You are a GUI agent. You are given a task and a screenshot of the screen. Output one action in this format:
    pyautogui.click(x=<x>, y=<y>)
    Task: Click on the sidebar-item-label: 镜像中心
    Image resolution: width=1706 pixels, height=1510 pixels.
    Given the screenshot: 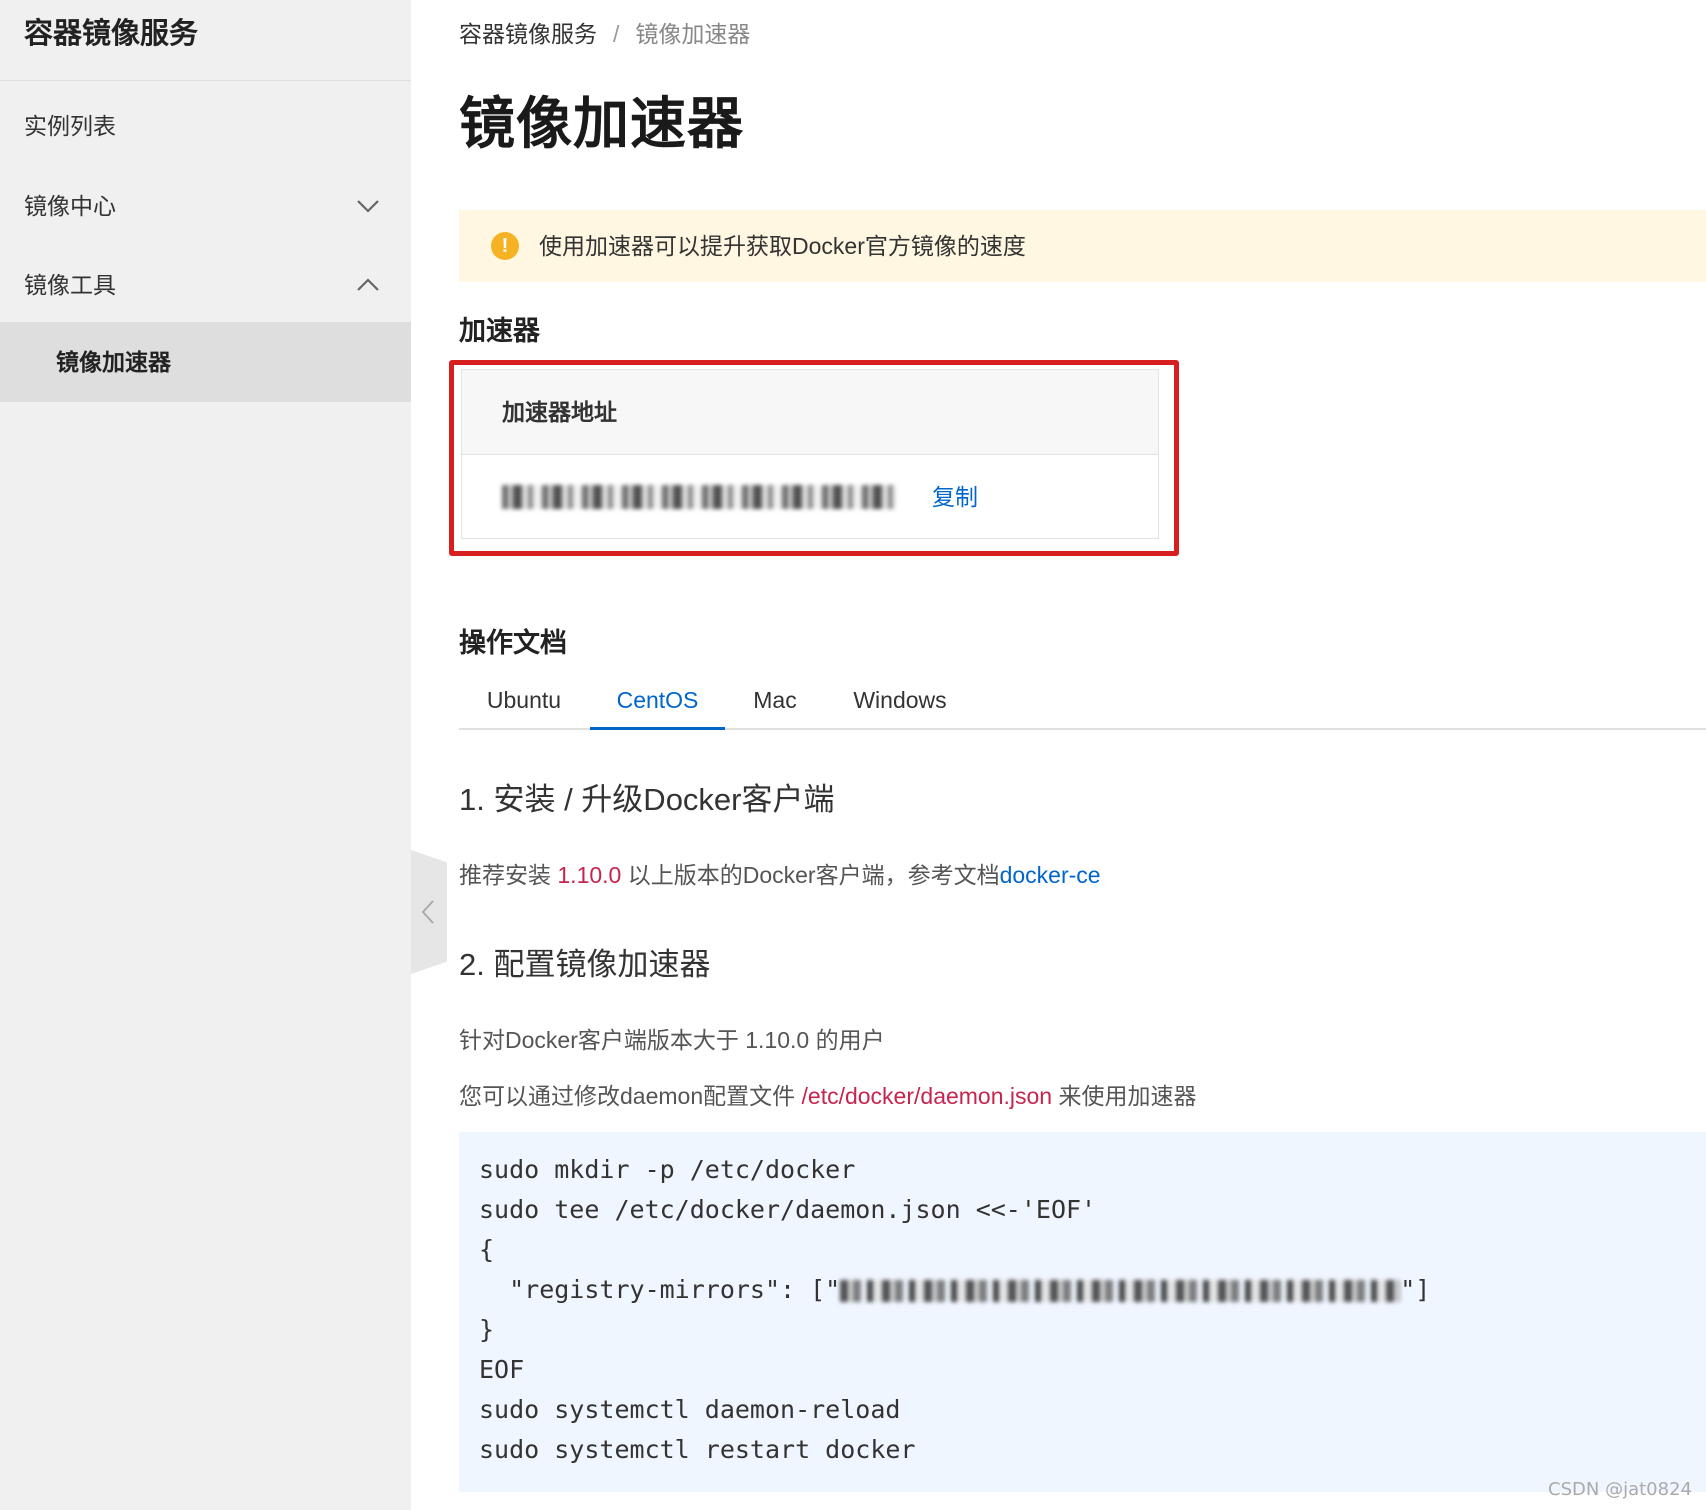 What is the action you would take?
    pyautogui.click(x=70, y=206)
    